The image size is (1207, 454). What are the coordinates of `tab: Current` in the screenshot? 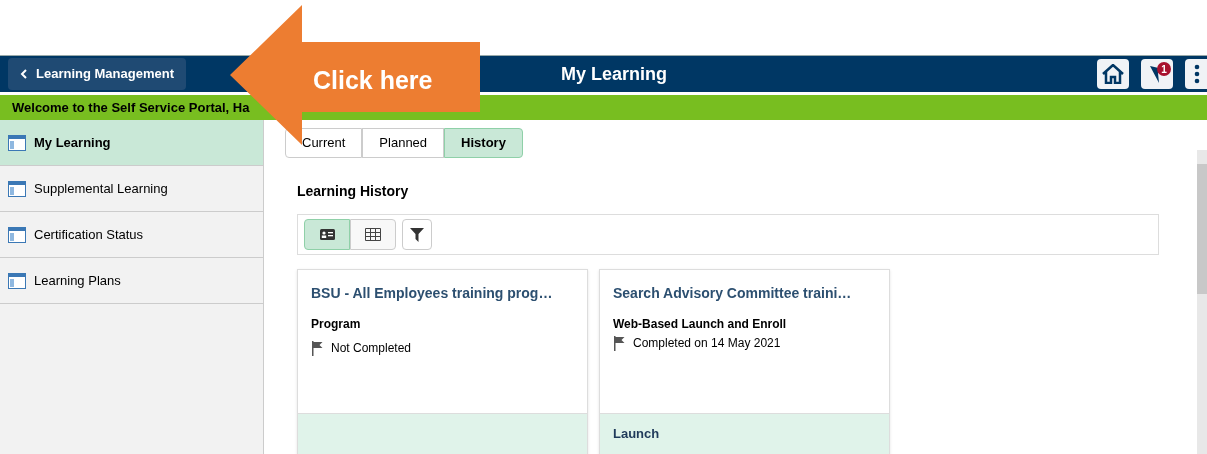 It's located at (324, 143).